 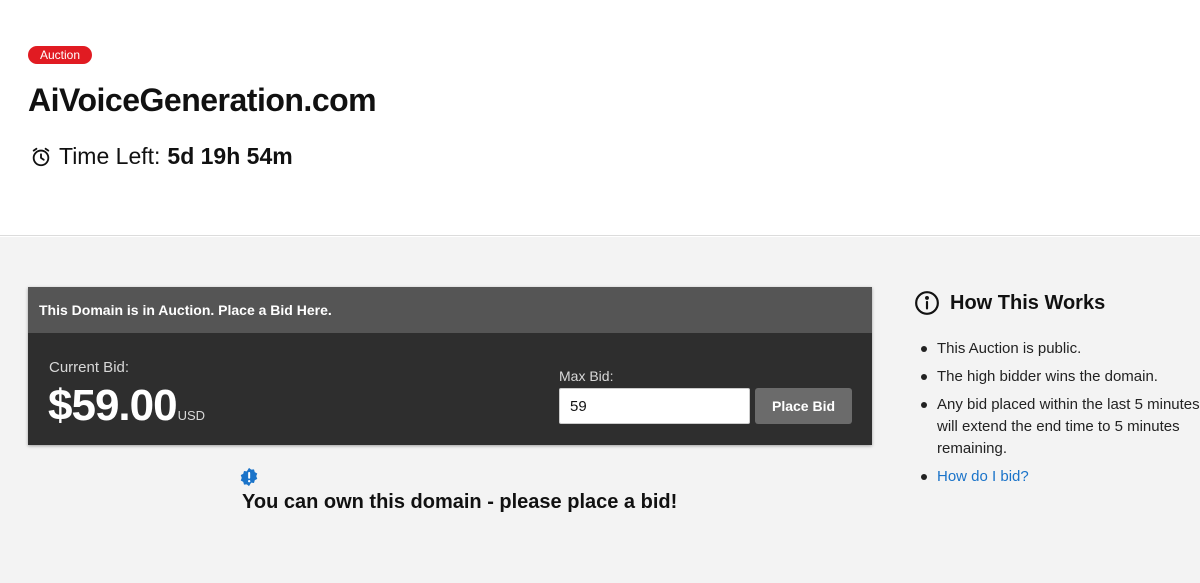 I want to click on list-item: How do I bid?, so click(x=1057, y=477).